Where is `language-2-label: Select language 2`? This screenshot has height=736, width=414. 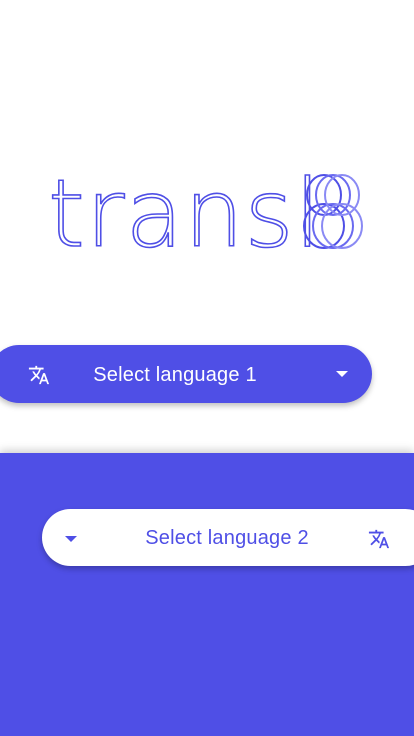
language-2-label: Select language 2 is located at coordinates (227, 538).